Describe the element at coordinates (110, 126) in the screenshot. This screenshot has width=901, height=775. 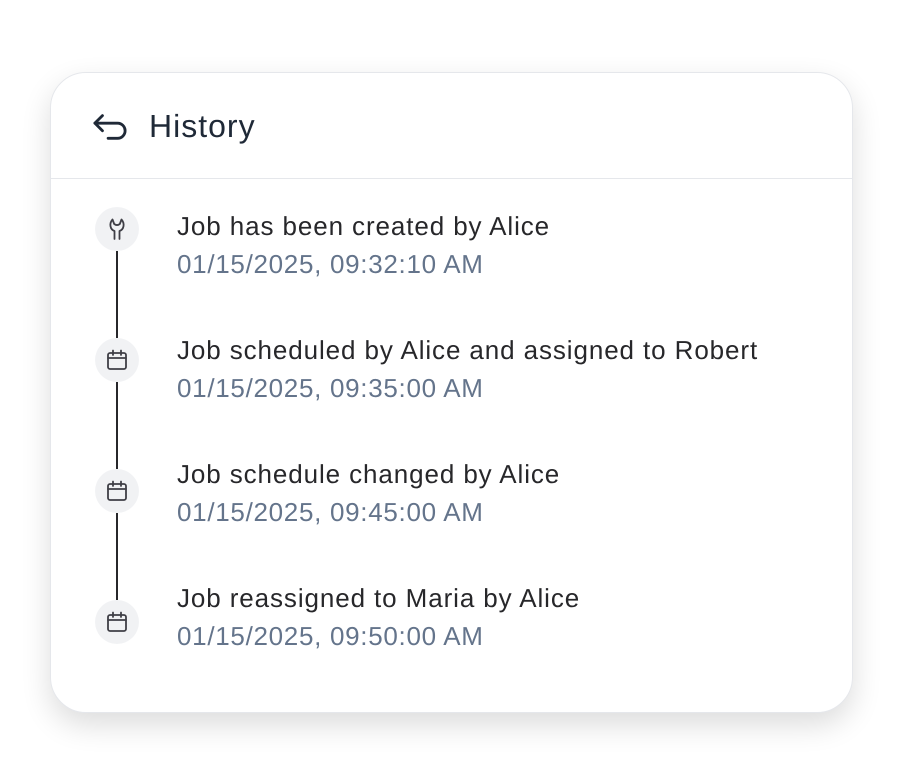
I see `back-arrow-icon` at that location.